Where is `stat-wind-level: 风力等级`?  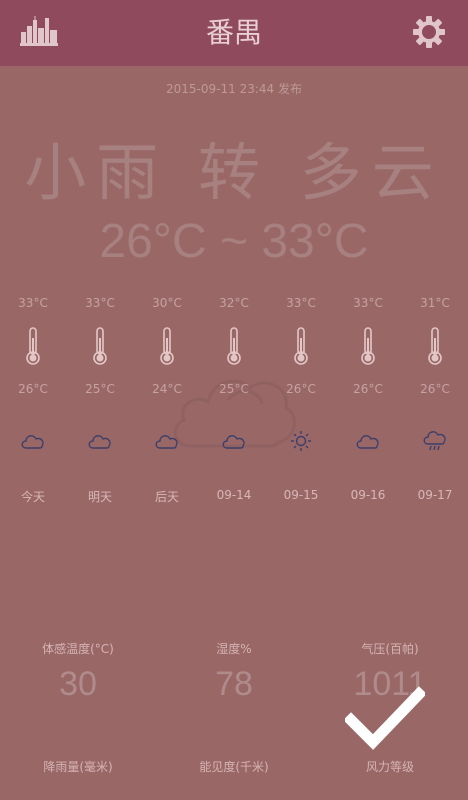 stat-wind-level: 风力等级 is located at coordinates (390, 770).